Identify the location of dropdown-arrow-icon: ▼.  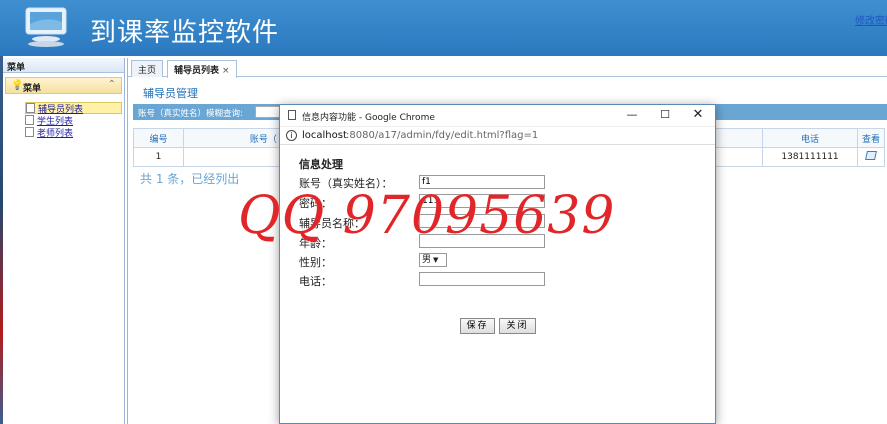
(436, 260).